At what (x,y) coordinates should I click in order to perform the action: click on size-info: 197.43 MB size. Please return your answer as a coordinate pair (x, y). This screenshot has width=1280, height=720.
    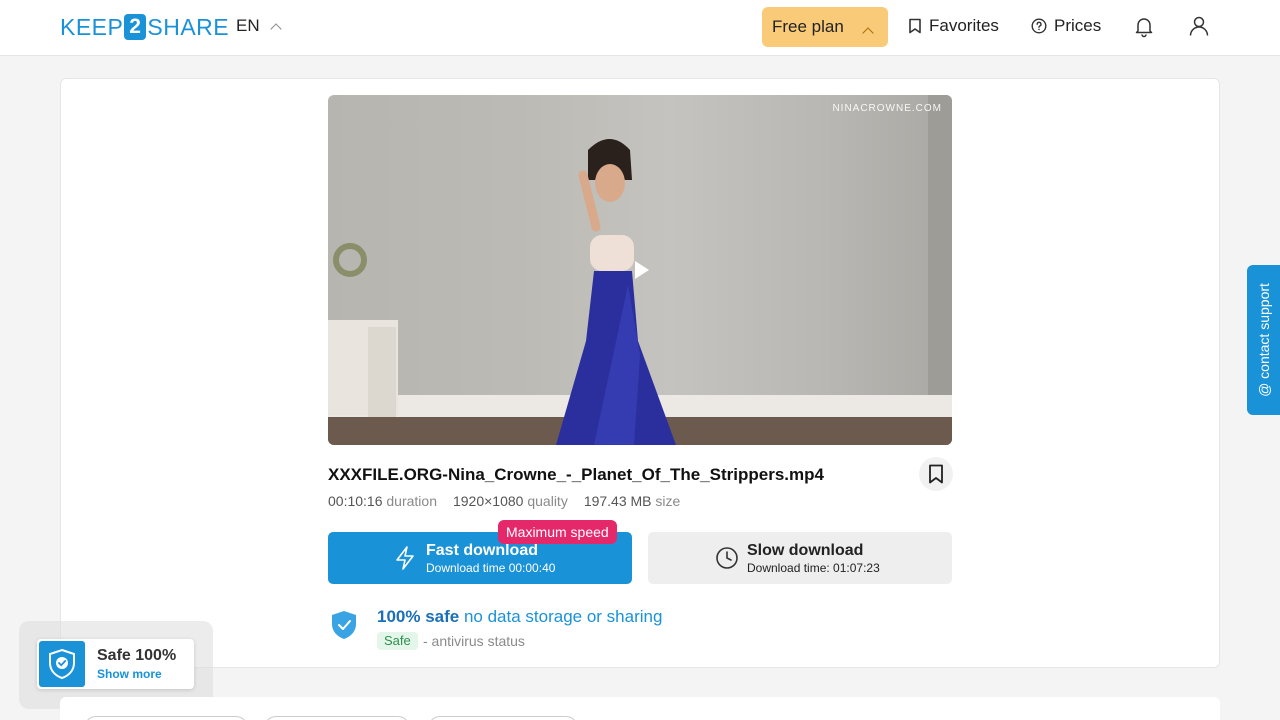
    Looking at the image, I should click on (632, 501).